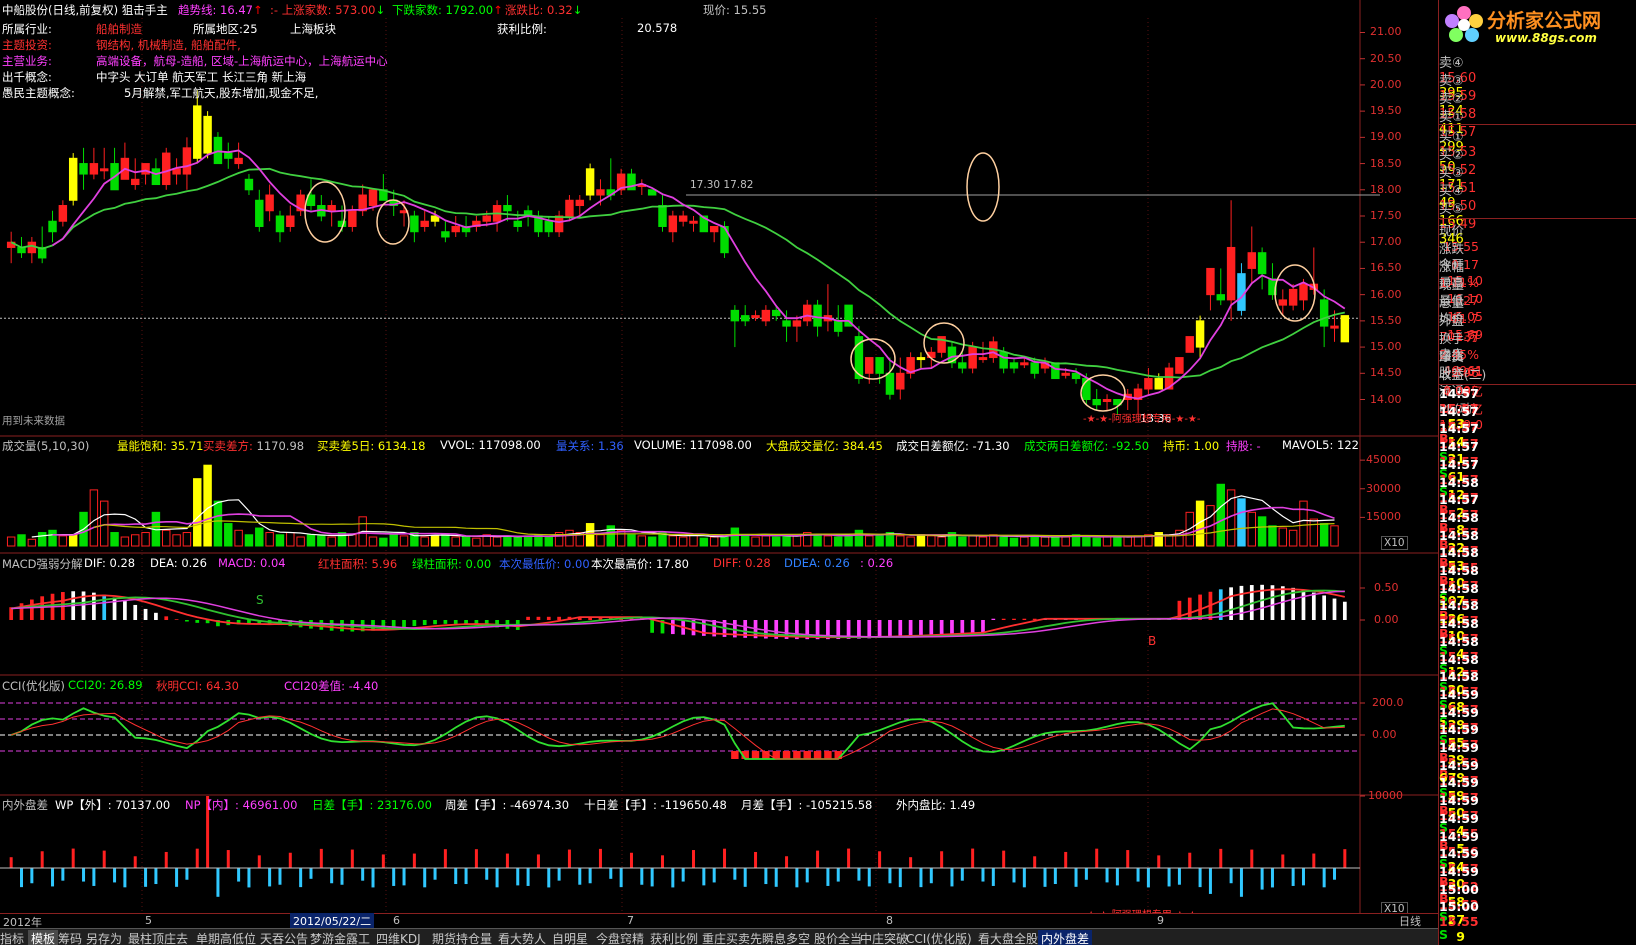 This screenshot has height=945, width=1636. Describe the element at coordinates (522, 937) in the screenshot. I see `tab-10: 看大势人` at that location.